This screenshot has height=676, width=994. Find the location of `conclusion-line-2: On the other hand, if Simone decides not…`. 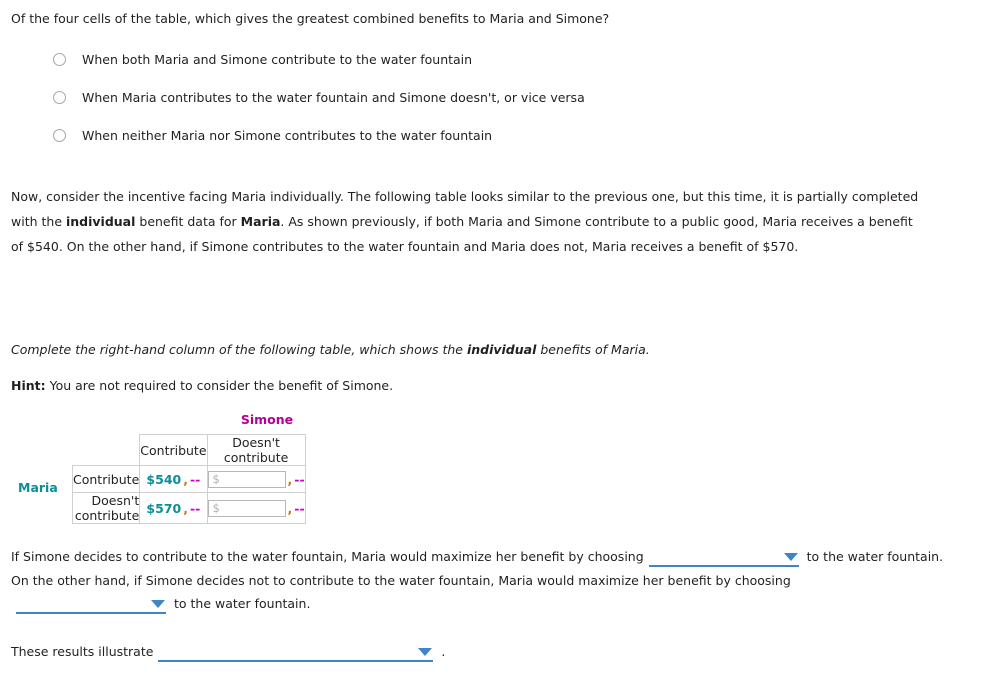

conclusion-line-2: On the other hand, if Simone decides not… is located at coordinates (401, 580).